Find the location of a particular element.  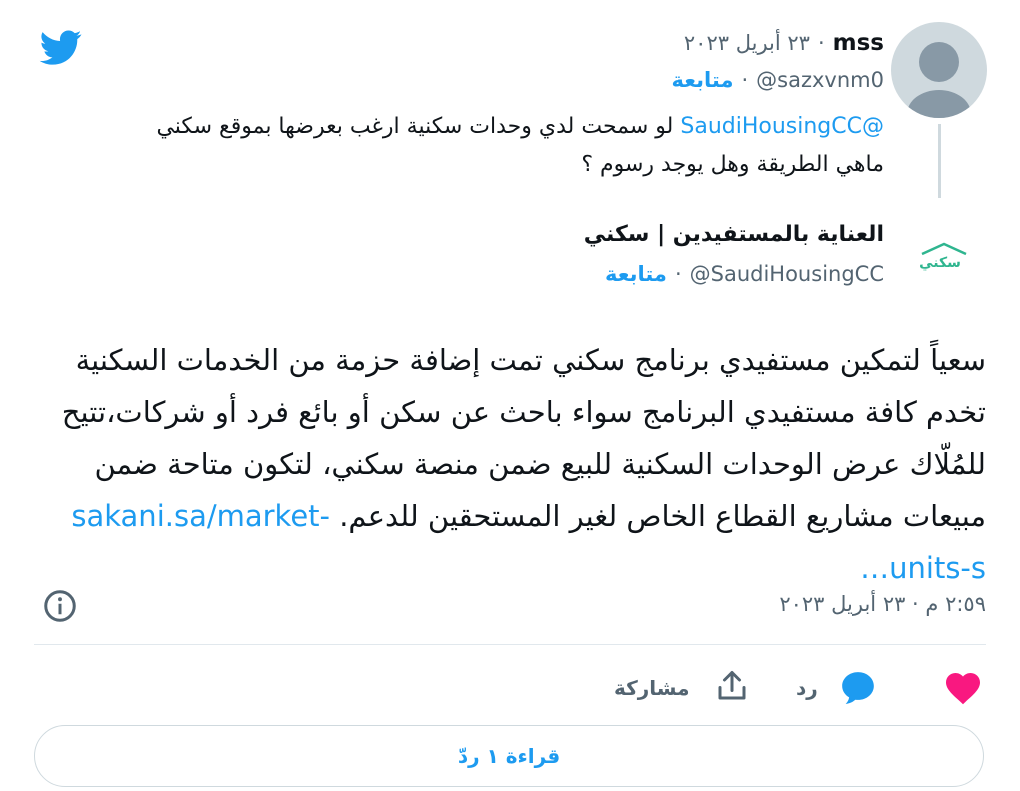

reply-handle-row: @sazxvnm0 · متابعة is located at coordinates (778, 80).